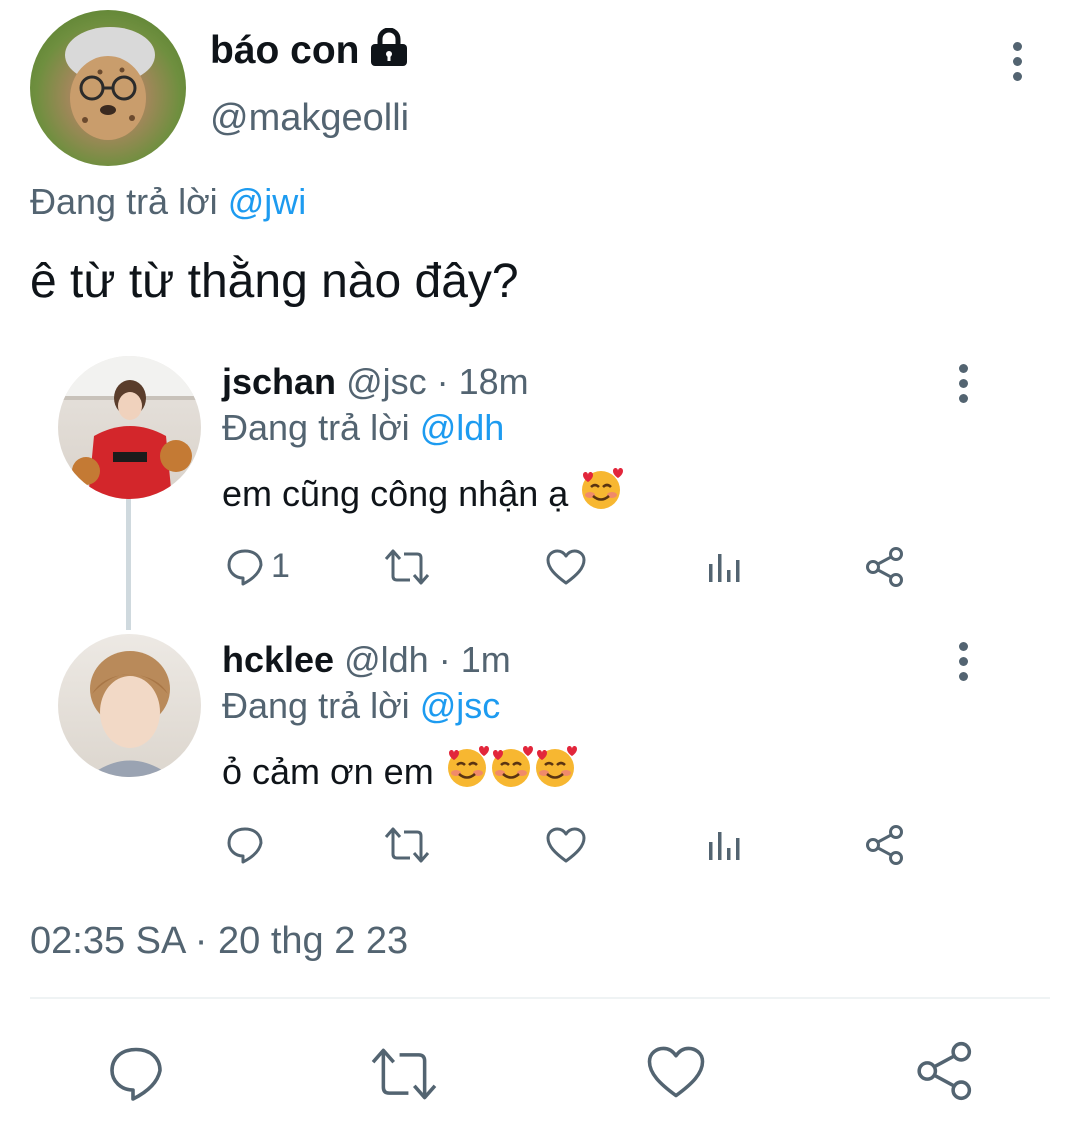  What do you see at coordinates (963, 661) in the screenshot?
I see `reply2-more-icon` at bounding box center [963, 661].